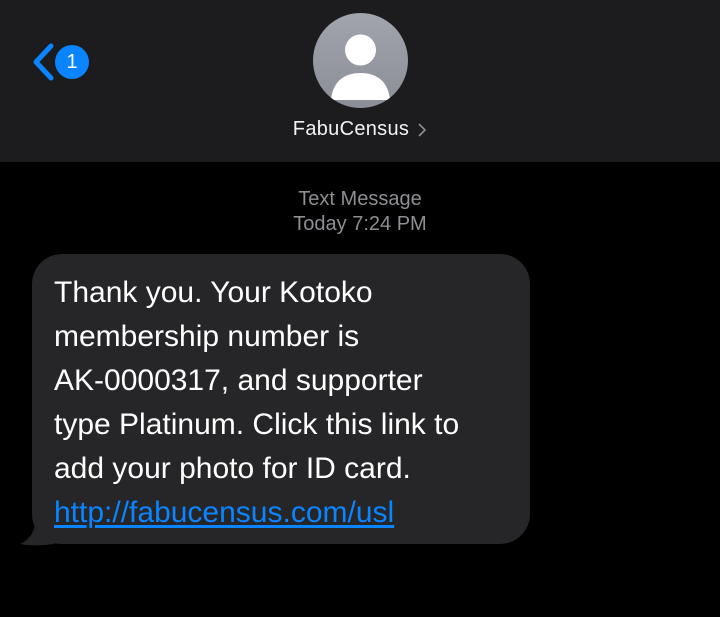  Describe the element at coordinates (351, 129) in the screenshot. I see `contact-name: FabuCensus` at that location.